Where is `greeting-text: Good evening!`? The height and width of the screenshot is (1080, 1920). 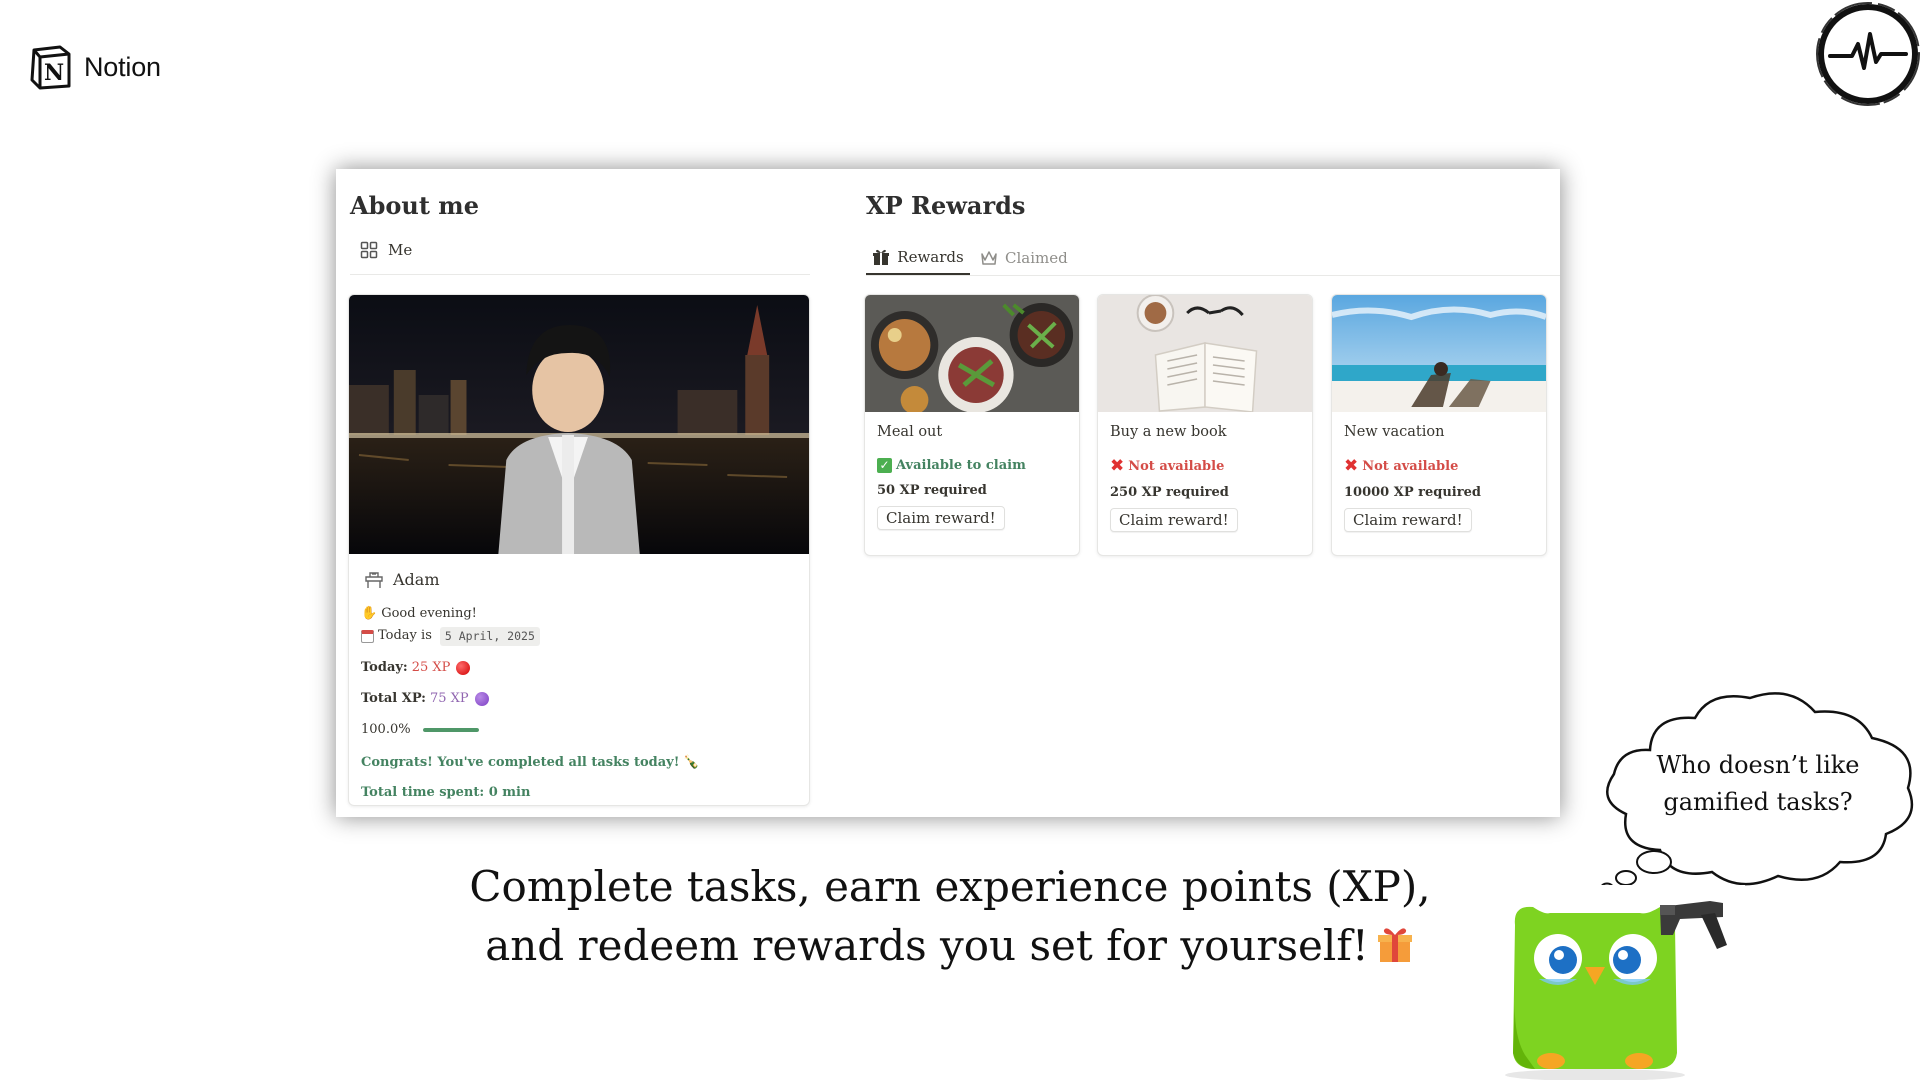
greeting-text: Good evening! is located at coordinates (429, 613).